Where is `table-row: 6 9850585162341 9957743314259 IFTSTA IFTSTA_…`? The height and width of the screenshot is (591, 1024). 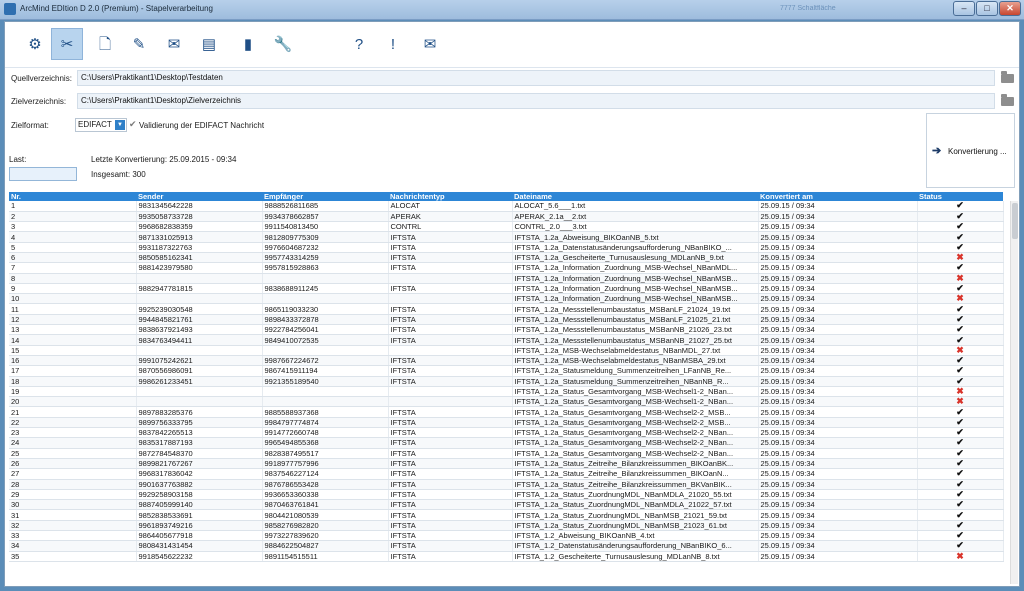 table-row: 6 9850585162341 9957743314259 IFTSTA IFTSTA_… is located at coordinates (506, 258).